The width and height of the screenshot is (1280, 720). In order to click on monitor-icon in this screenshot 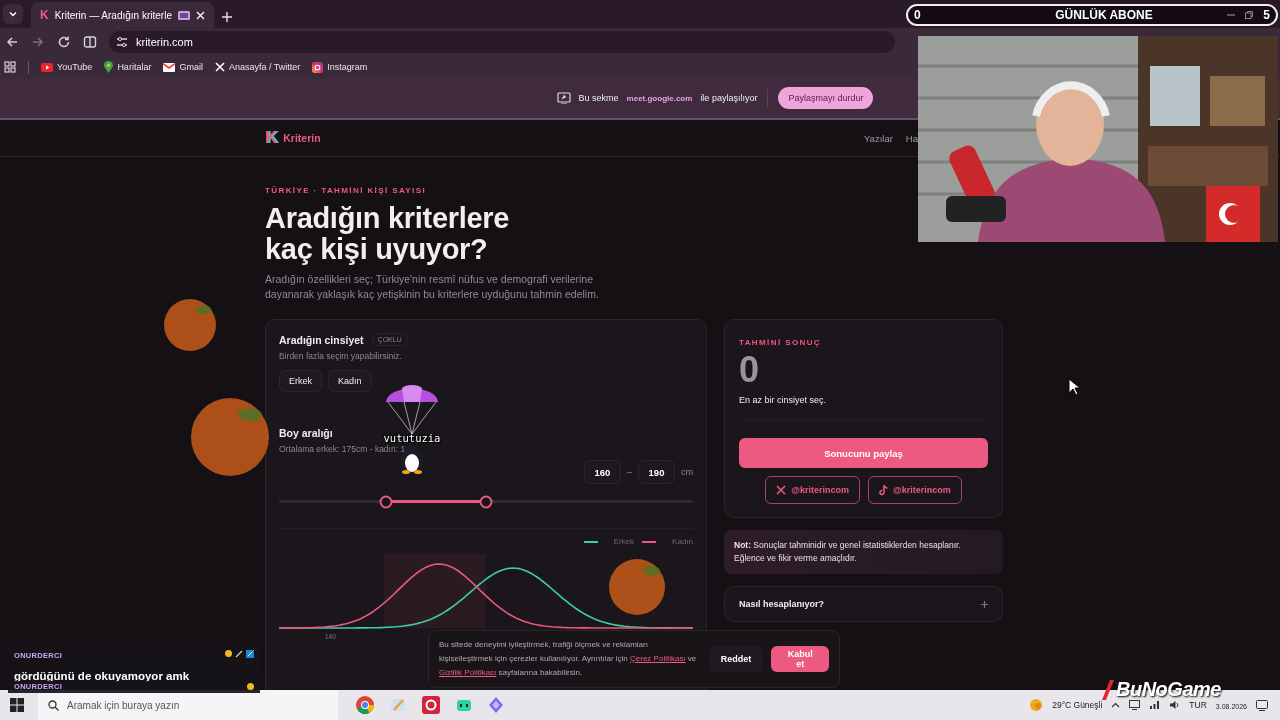, I will do `click(1135, 705)`.